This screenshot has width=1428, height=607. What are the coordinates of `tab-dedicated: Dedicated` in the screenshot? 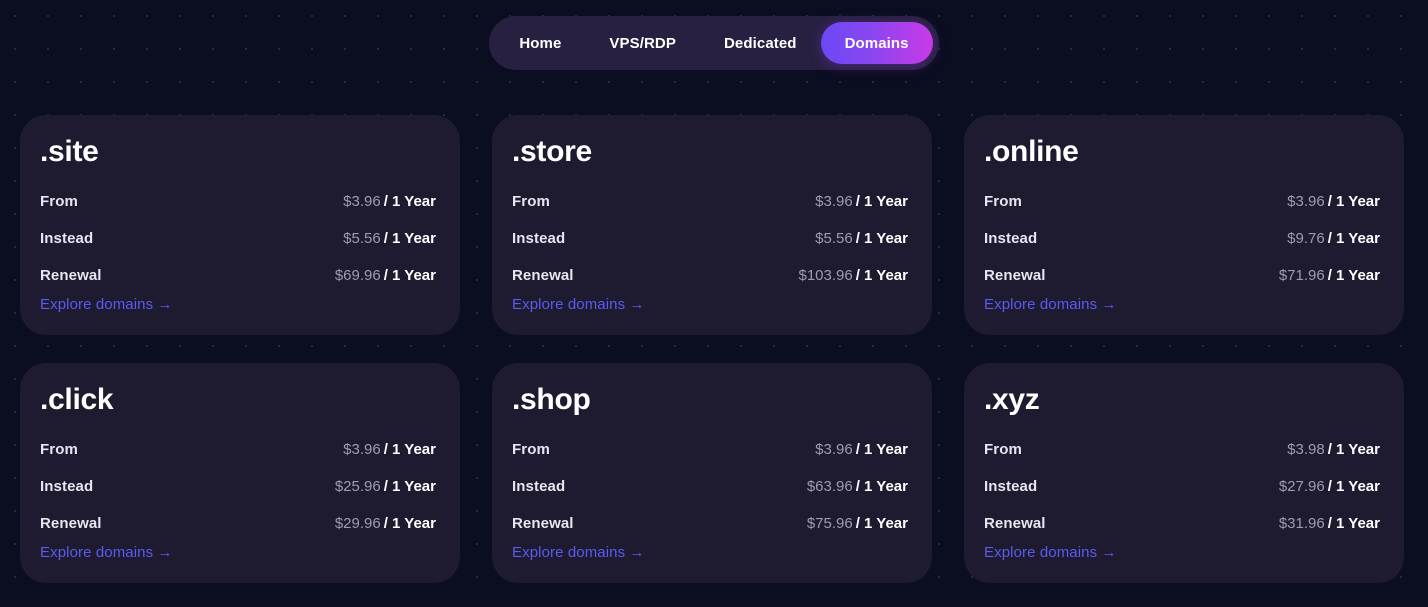 It's located at (760, 43).